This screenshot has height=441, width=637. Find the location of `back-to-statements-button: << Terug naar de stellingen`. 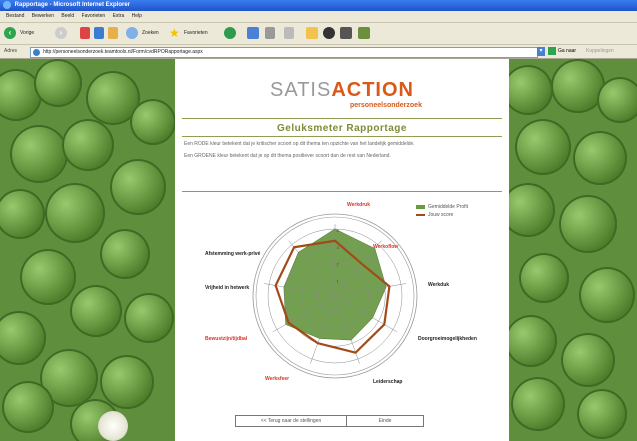

back-to-statements-button: << Terug naar de stellingen is located at coordinates (291, 421).